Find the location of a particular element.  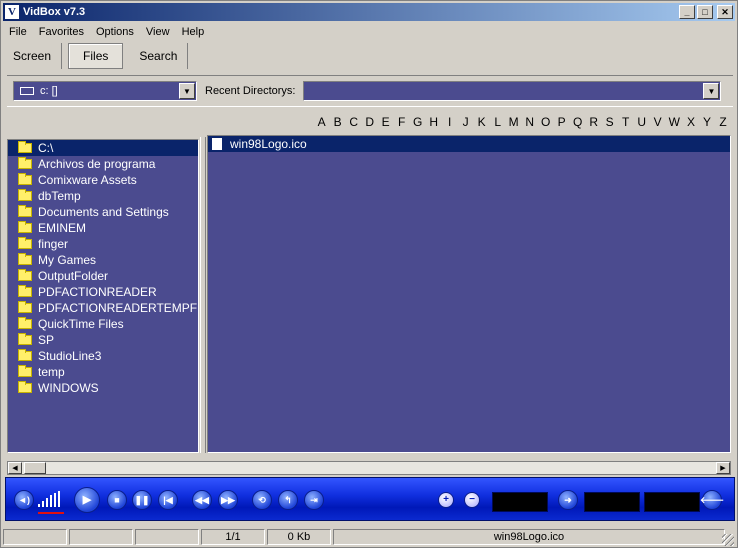

minimize-icon: _ is located at coordinates (687, 11).